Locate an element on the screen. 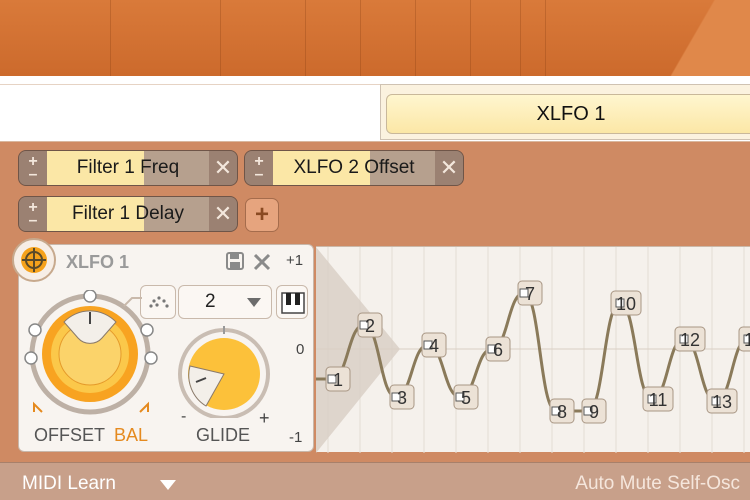 Image resolution: width=750 pixels, height=500 pixels. step-node-14: 14 is located at coordinates (744, 339).